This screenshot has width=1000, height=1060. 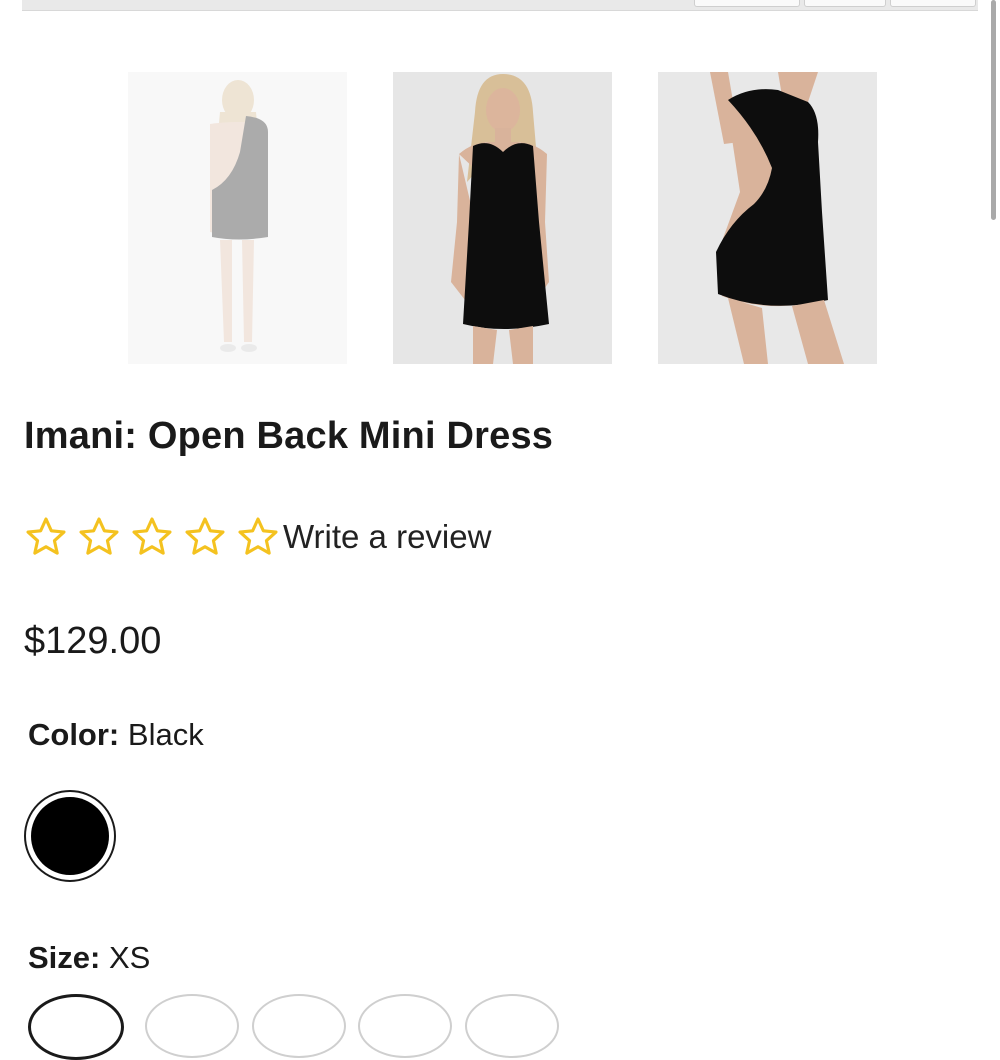 I want to click on back-view-image, so click(x=237, y=218).